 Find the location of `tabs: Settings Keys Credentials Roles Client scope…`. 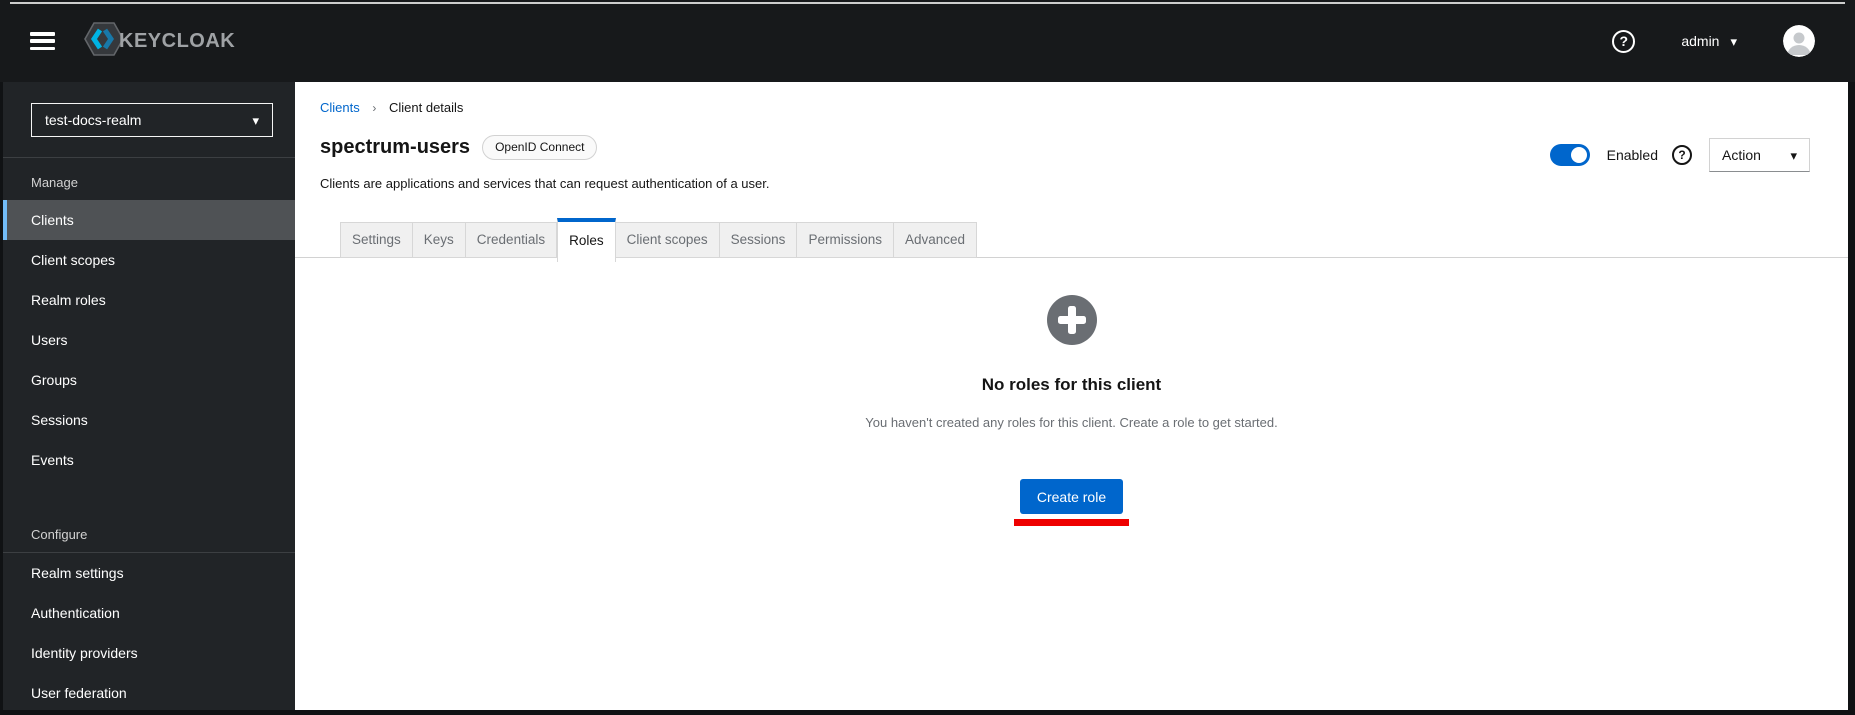

tabs: Settings Keys Credentials Roles Client scope… is located at coordinates (1071, 240).